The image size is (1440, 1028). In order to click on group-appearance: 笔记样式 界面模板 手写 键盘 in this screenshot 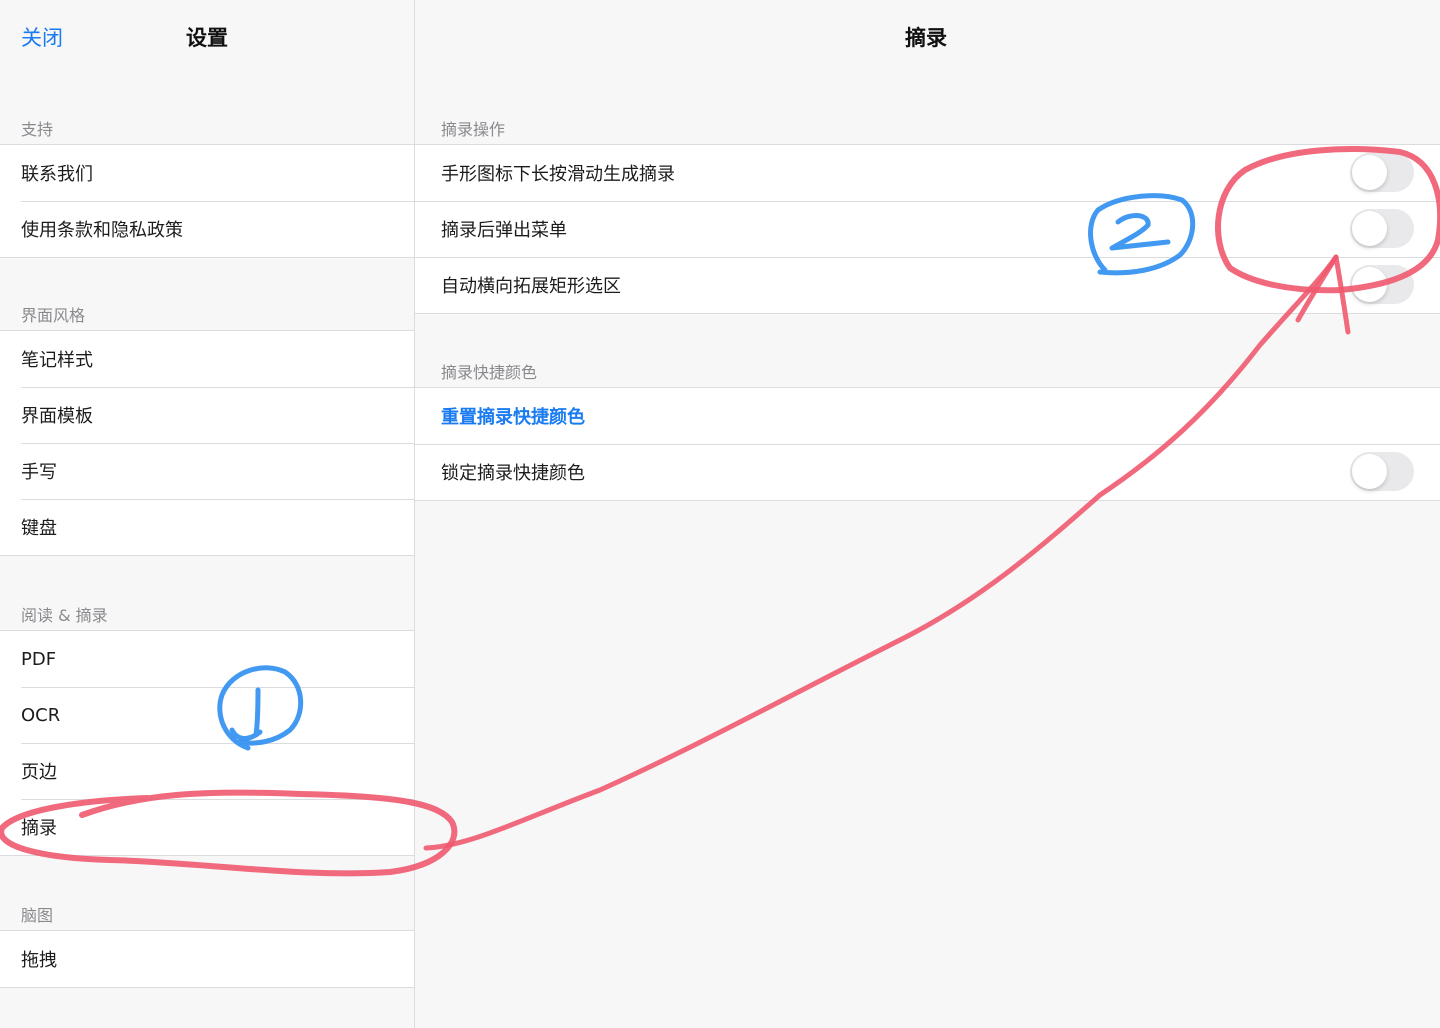, I will do `click(207, 443)`.